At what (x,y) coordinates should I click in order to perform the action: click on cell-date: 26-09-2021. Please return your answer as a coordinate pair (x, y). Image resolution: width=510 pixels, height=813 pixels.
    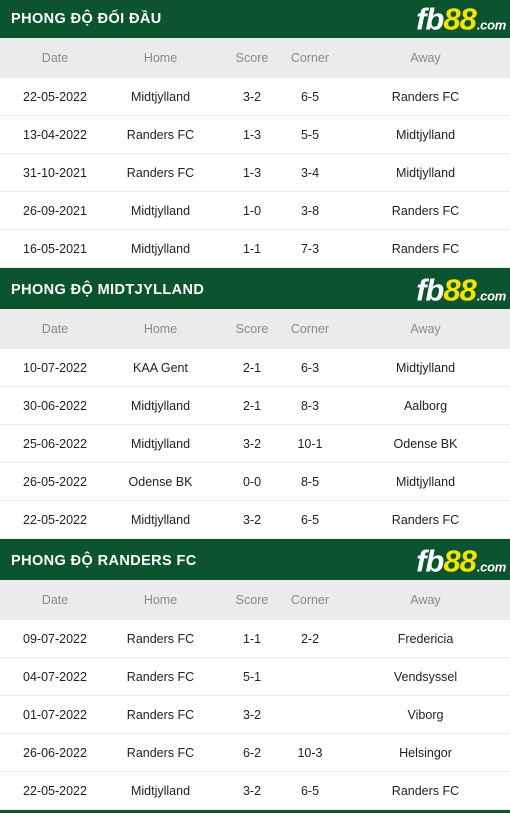
    Looking at the image, I should click on (55, 210).